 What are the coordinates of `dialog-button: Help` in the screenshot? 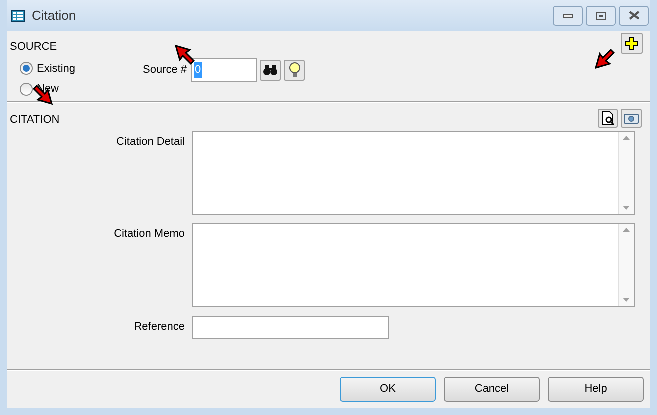 It's located at (596, 389).